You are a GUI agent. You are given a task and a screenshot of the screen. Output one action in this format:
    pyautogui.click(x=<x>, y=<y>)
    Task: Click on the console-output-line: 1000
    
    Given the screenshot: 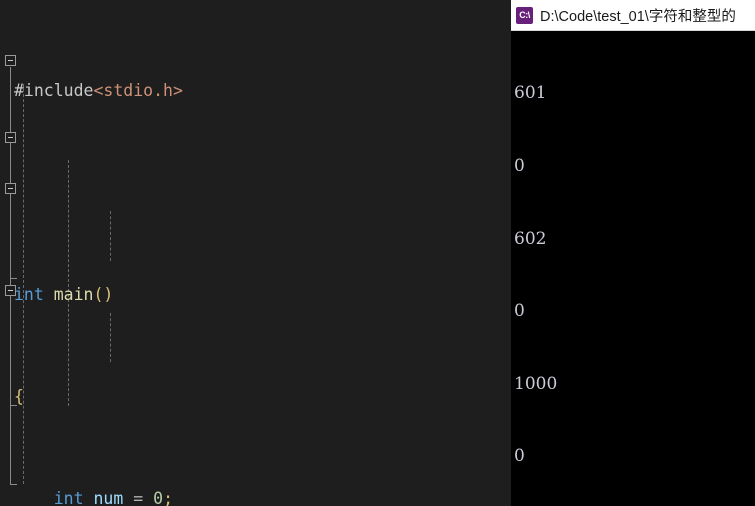 What is the action you would take?
    pyautogui.click(x=536, y=383)
    